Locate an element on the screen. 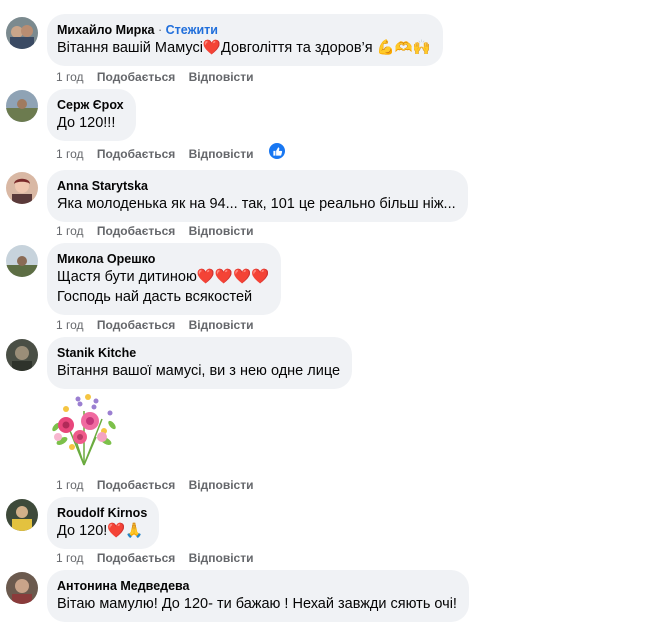 Image resolution: width=667 pixels, height=622 pixels. comment-text: До 120!❤️🙏 is located at coordinates (100, 531).